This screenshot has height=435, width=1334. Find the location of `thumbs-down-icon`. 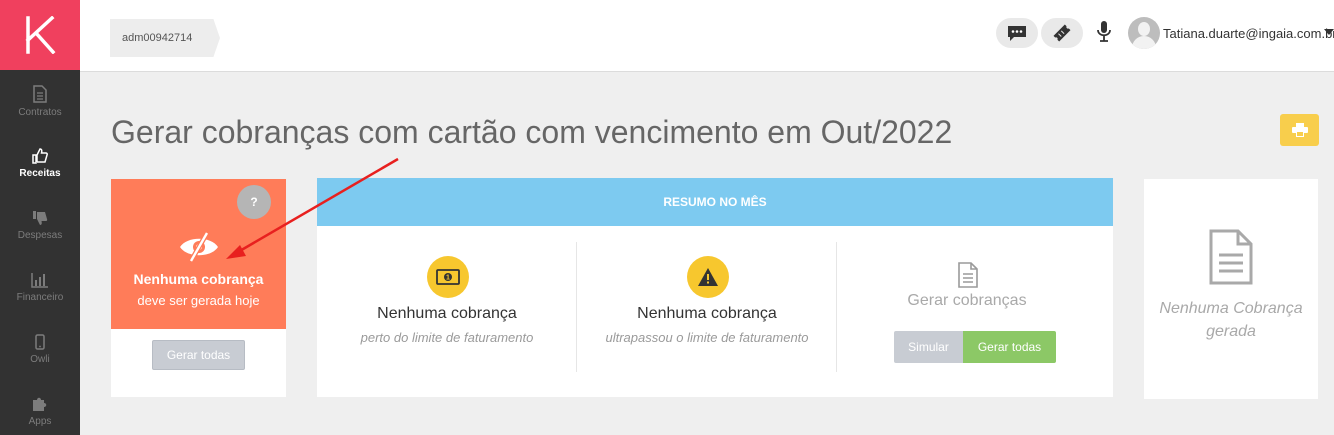

thumbs-down-icon is located at coordinates (40, 217).